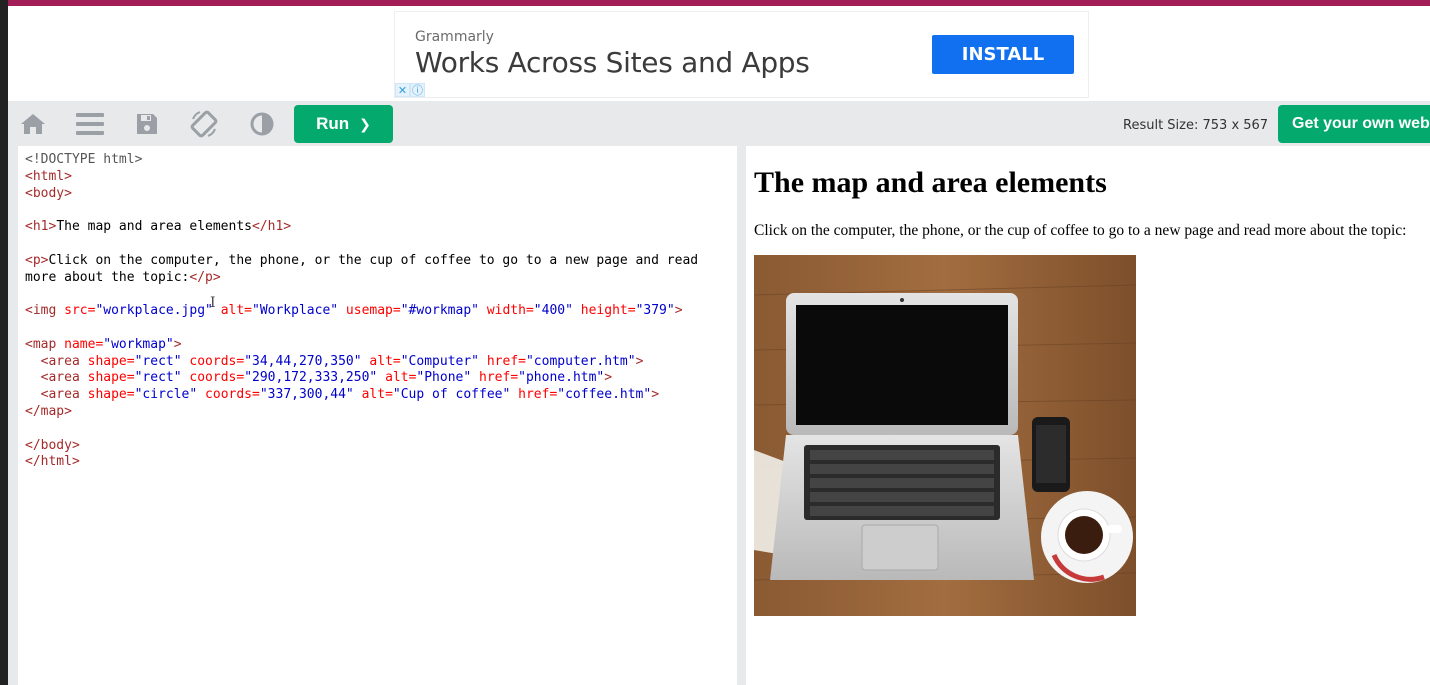  I want to click on ad-install-button: INSTALL, so click(1003, 54).